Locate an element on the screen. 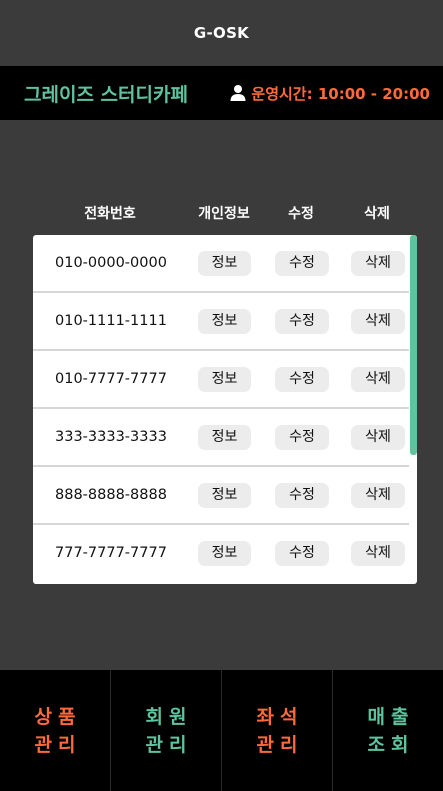  operating-hours: 운영시간: 10:00 - 20:00 is located at coordinates (329, 93).